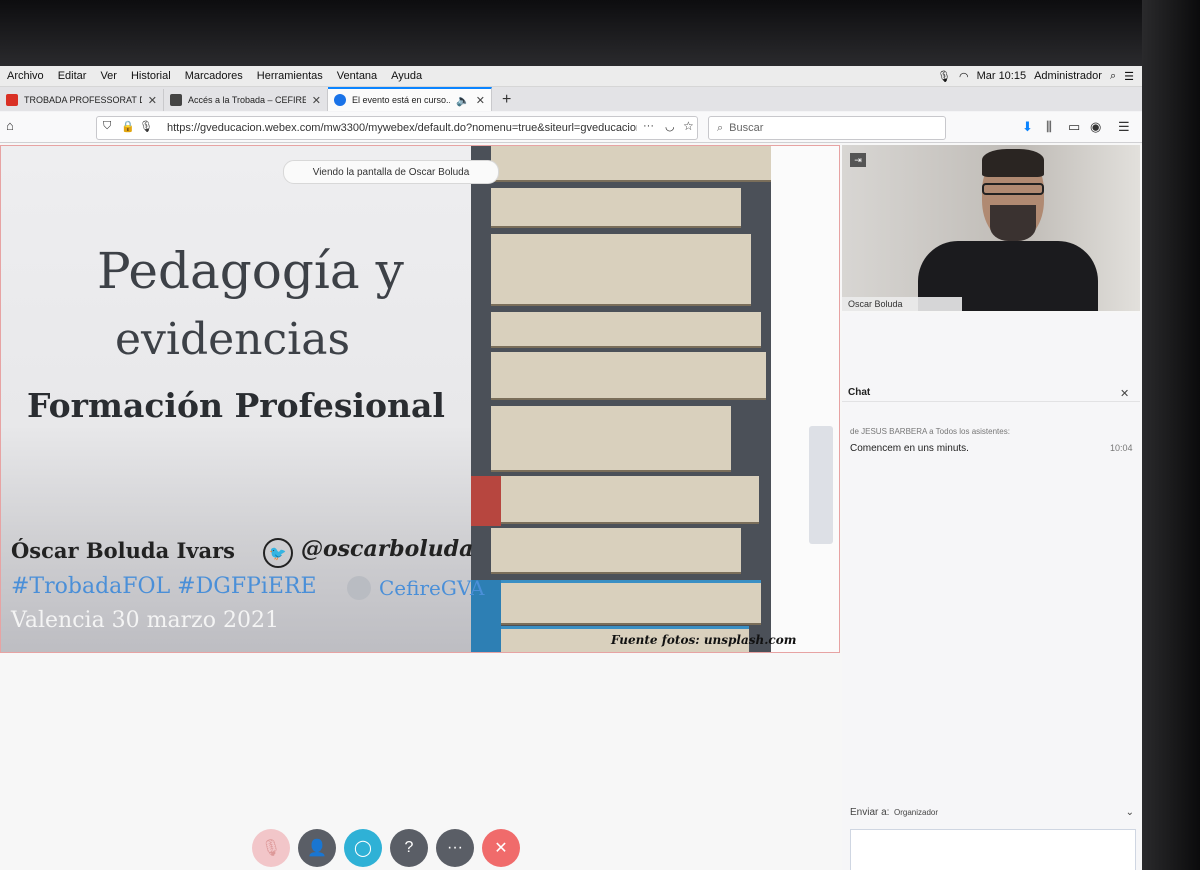 This screenshot has width=1200, height=870. Describe the element at coordinates (123, 550) in the screenshot. I see `slide-author: Óscar Boluda Ivars` at that location.